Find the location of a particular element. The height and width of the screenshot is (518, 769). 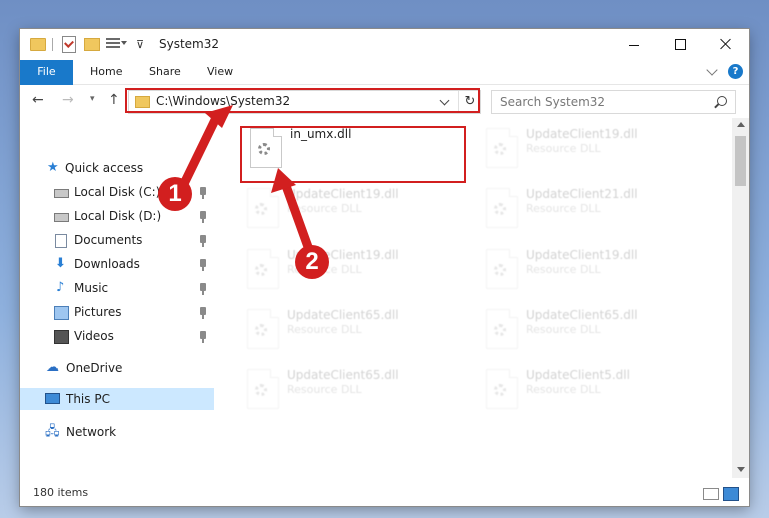

sidebar-item-label: Local Disk (C:) is located at coordinates (117, 192).